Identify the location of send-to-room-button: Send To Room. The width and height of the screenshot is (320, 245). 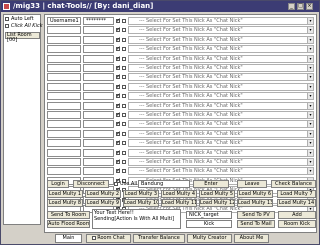
(68, 215).